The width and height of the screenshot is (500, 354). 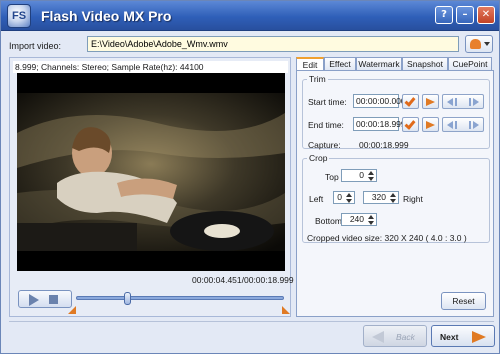 What do you see at coordinates (34, 300) in the screenshot?
I see `play-icon` at bounding box center [34, 300].